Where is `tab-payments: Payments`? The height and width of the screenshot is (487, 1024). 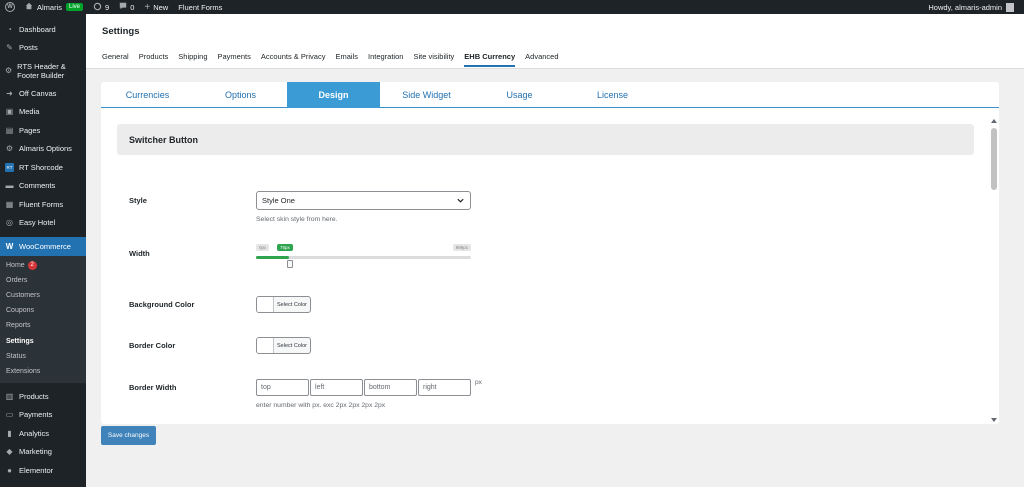 tab-payments: Payments is located at coordinates (234, 59).